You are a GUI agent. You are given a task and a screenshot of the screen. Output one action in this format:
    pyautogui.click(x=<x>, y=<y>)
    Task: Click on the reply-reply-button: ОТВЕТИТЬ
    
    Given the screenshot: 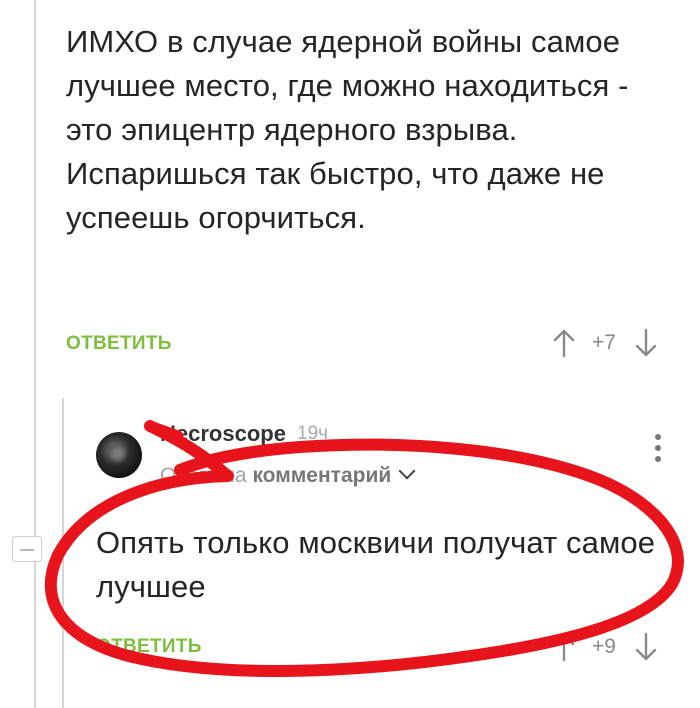 What is the action you would take?
    pyautogui.click(x=149, y=647)
    